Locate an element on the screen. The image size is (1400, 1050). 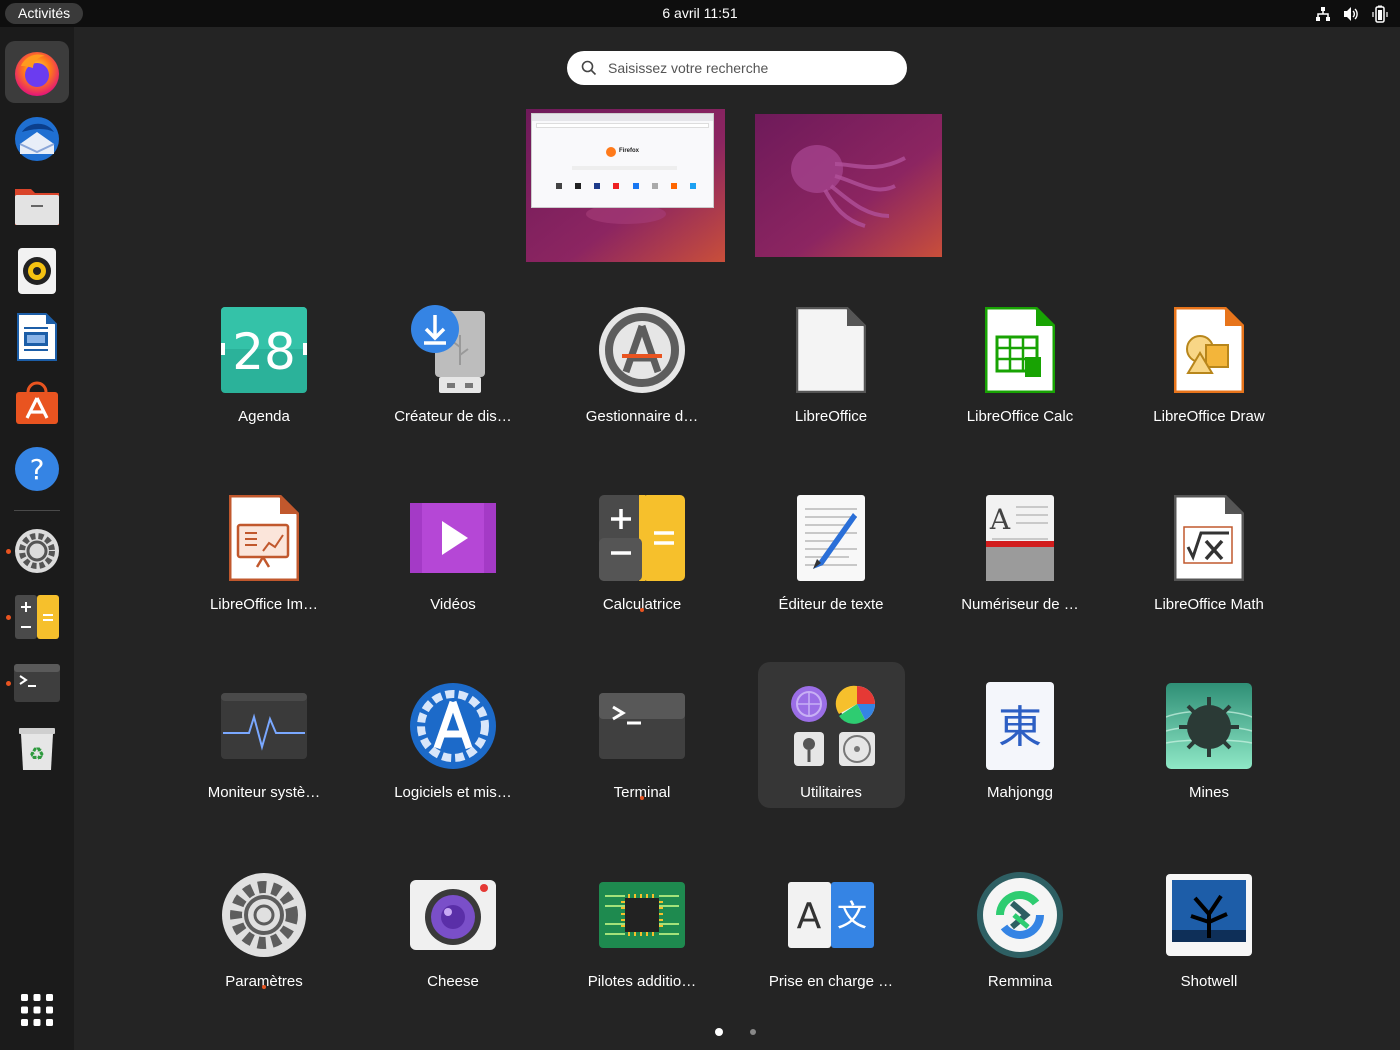
cheese-icon is located at coordinates (453, 915).